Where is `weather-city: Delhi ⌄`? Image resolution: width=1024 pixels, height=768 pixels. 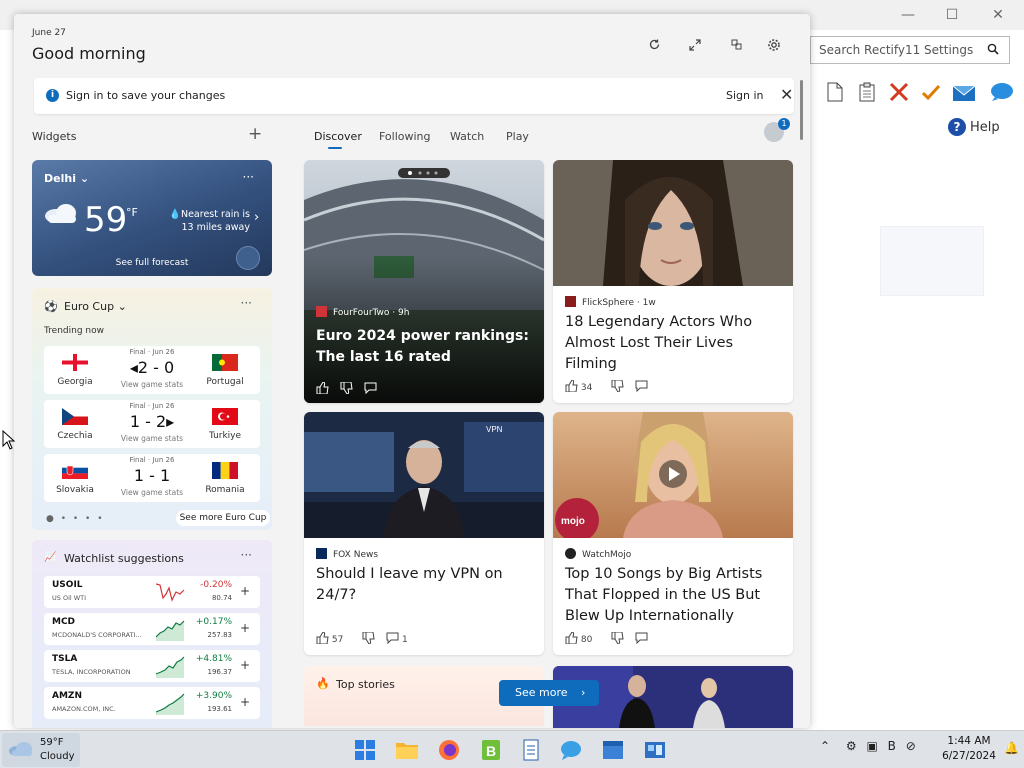 weather-city: Delhi ⌄ is located at coordinates (66, 178).